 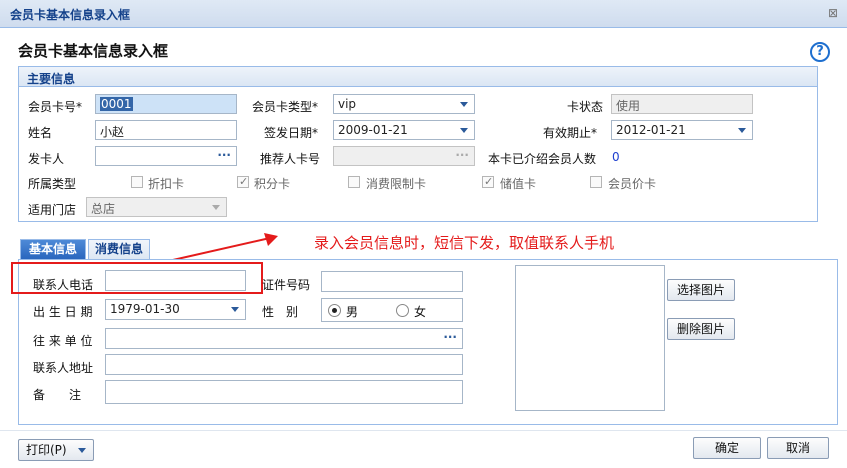 I want to click on birth-date-picker: 1979-01-30, so click(x=175, y=309).